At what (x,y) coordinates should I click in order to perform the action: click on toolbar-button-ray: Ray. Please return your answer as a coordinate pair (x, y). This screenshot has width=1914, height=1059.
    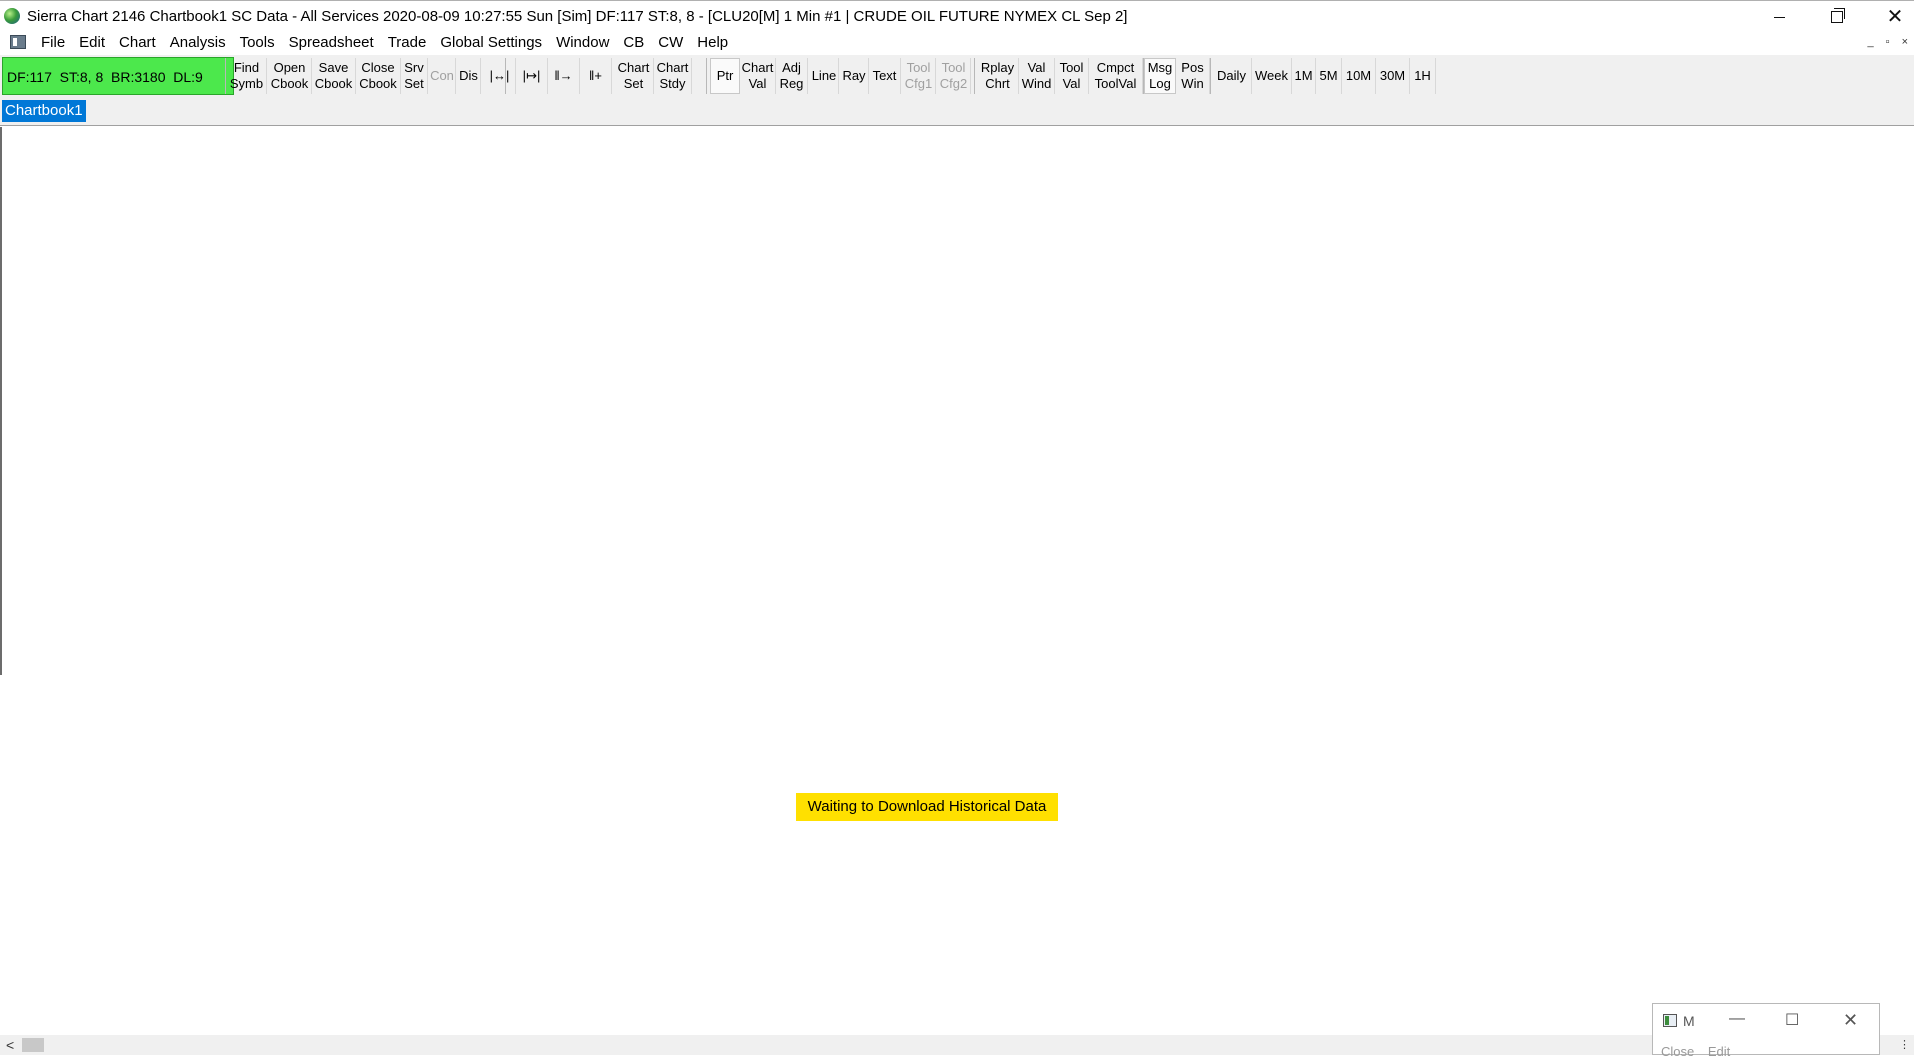
    Looking at the image, I should click on (854, 76).